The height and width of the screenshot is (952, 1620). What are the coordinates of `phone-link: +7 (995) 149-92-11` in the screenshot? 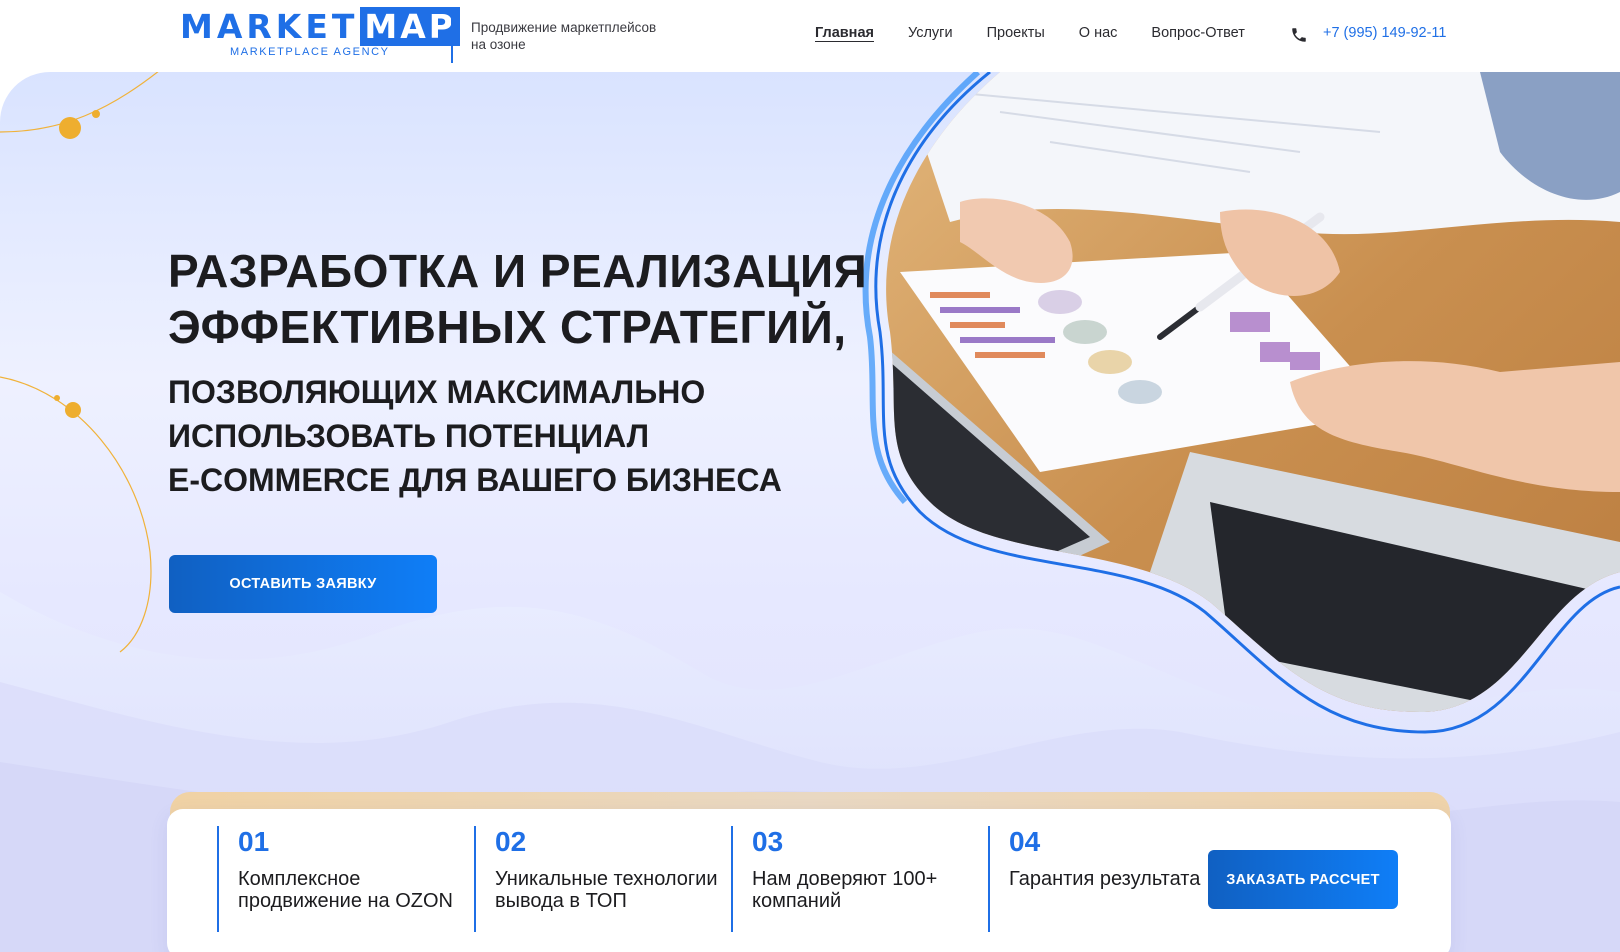 It's located at (1384, 33).